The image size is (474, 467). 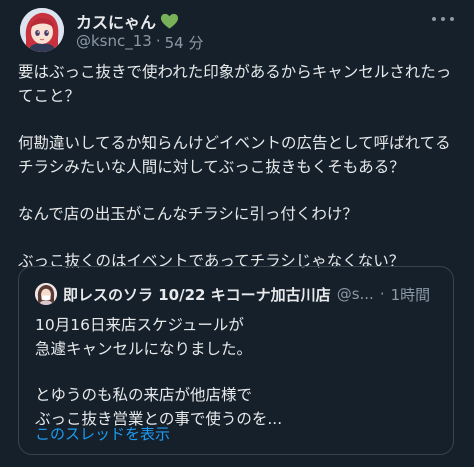 I want to click on quoted-display-name: 即レスのソラ 10/22 キコーナ加古川店, so click(x=197, y=294).